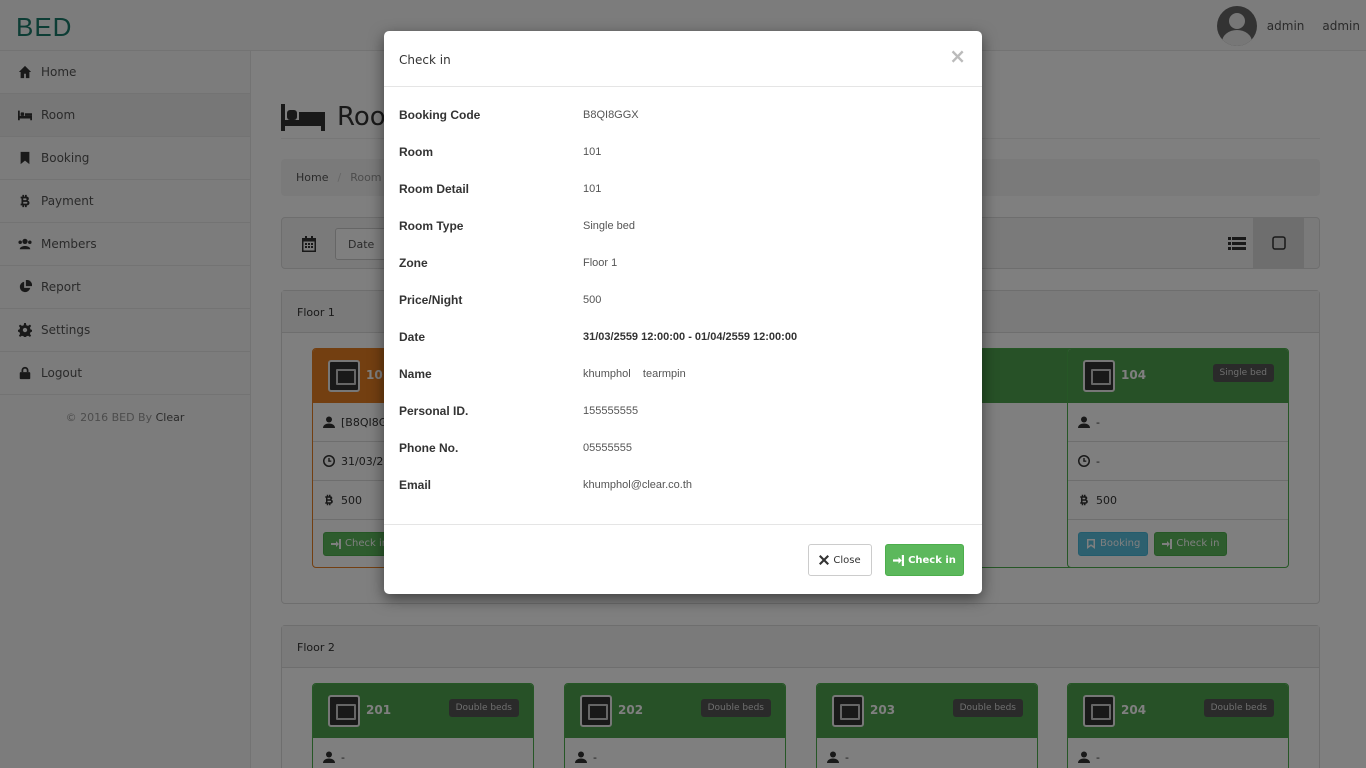 The width and height of the screenshot is (1366, 768). What do you see at coordinates (899, 560) in the screenshot?
I see `sign-in-icon` at bounding box center [899, 560].